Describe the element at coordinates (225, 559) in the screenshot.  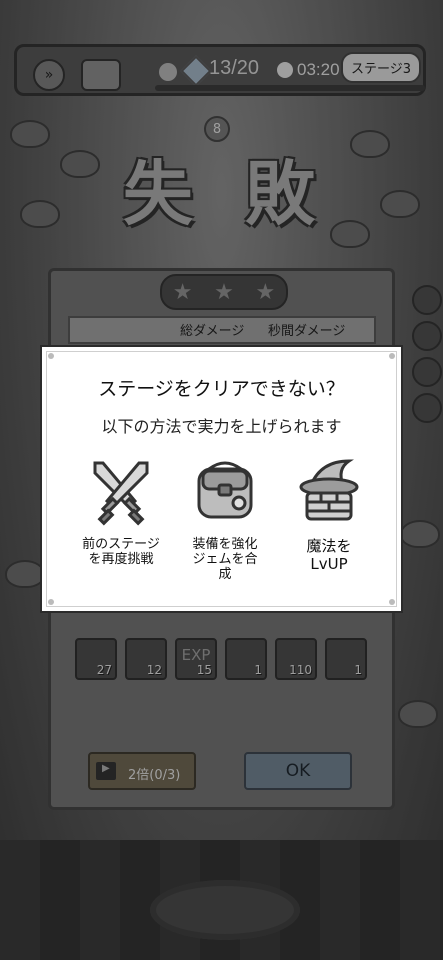
I see `enhance-option-label: 装備を強化 ジェムを合 成` at that location.